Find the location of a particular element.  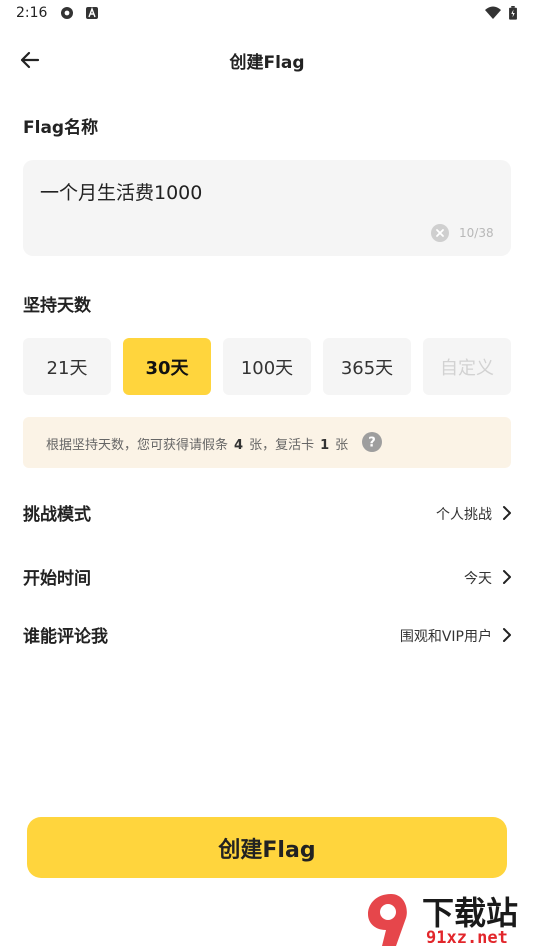

status-time: 2:16 is located at coordinates (32, 13).